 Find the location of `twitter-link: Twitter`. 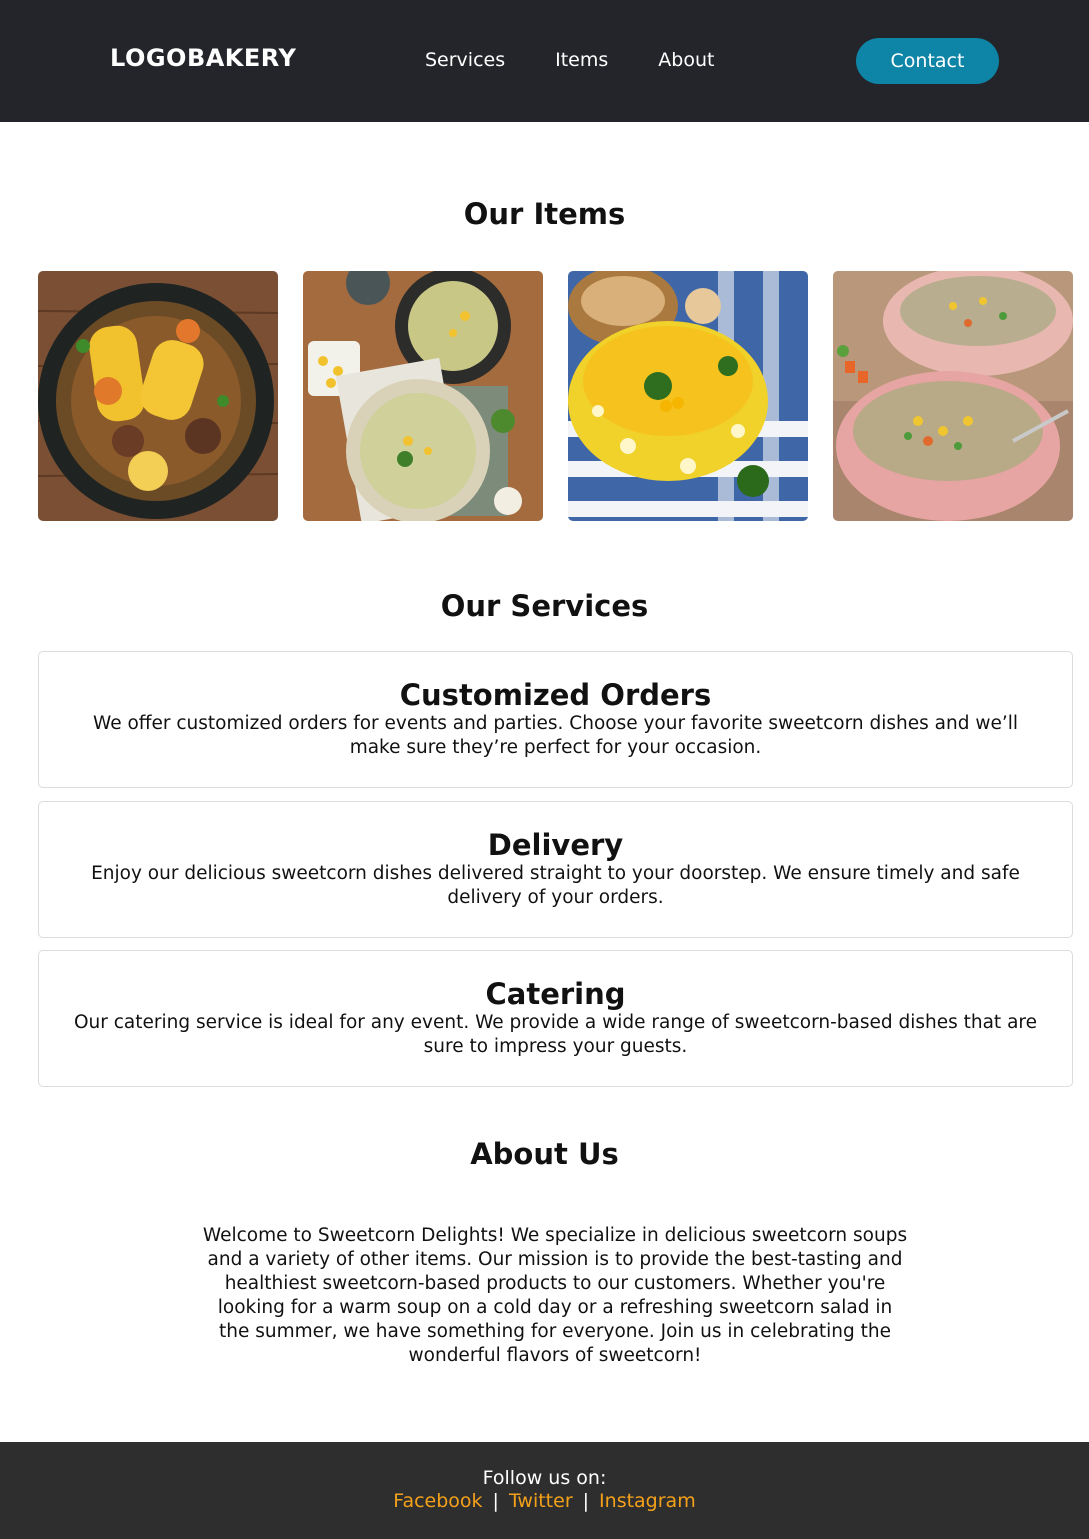

twitter-link: Twitter is located at coordinates (541, 1501).